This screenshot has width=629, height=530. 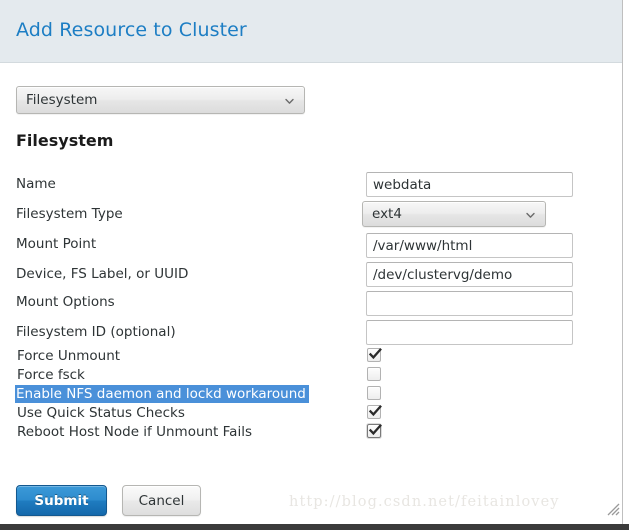 I want to click on label-reboot-host-node: Reboot Host Node if Unmount Fails, so click(x=135, y=432).